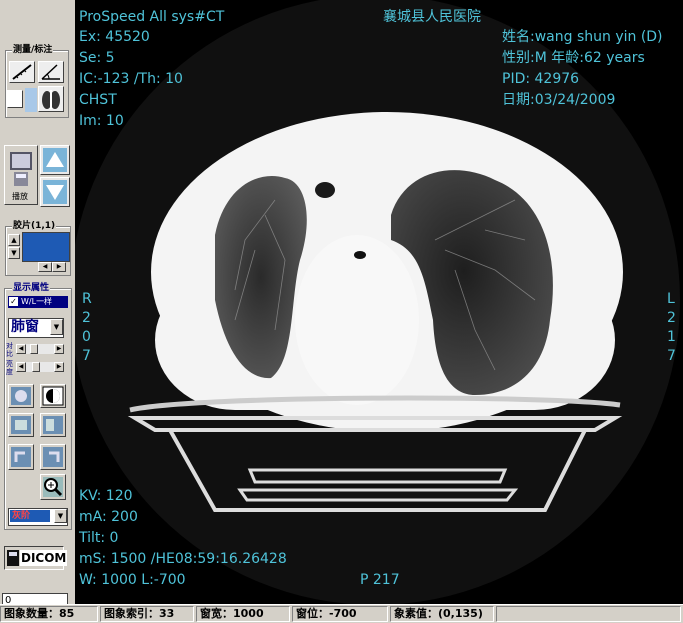 The height and width of the screenshot is (623, 683). Describe the element at coordinates (21, 396) in the screenshot. I see `zoom-region-icon` at that location.